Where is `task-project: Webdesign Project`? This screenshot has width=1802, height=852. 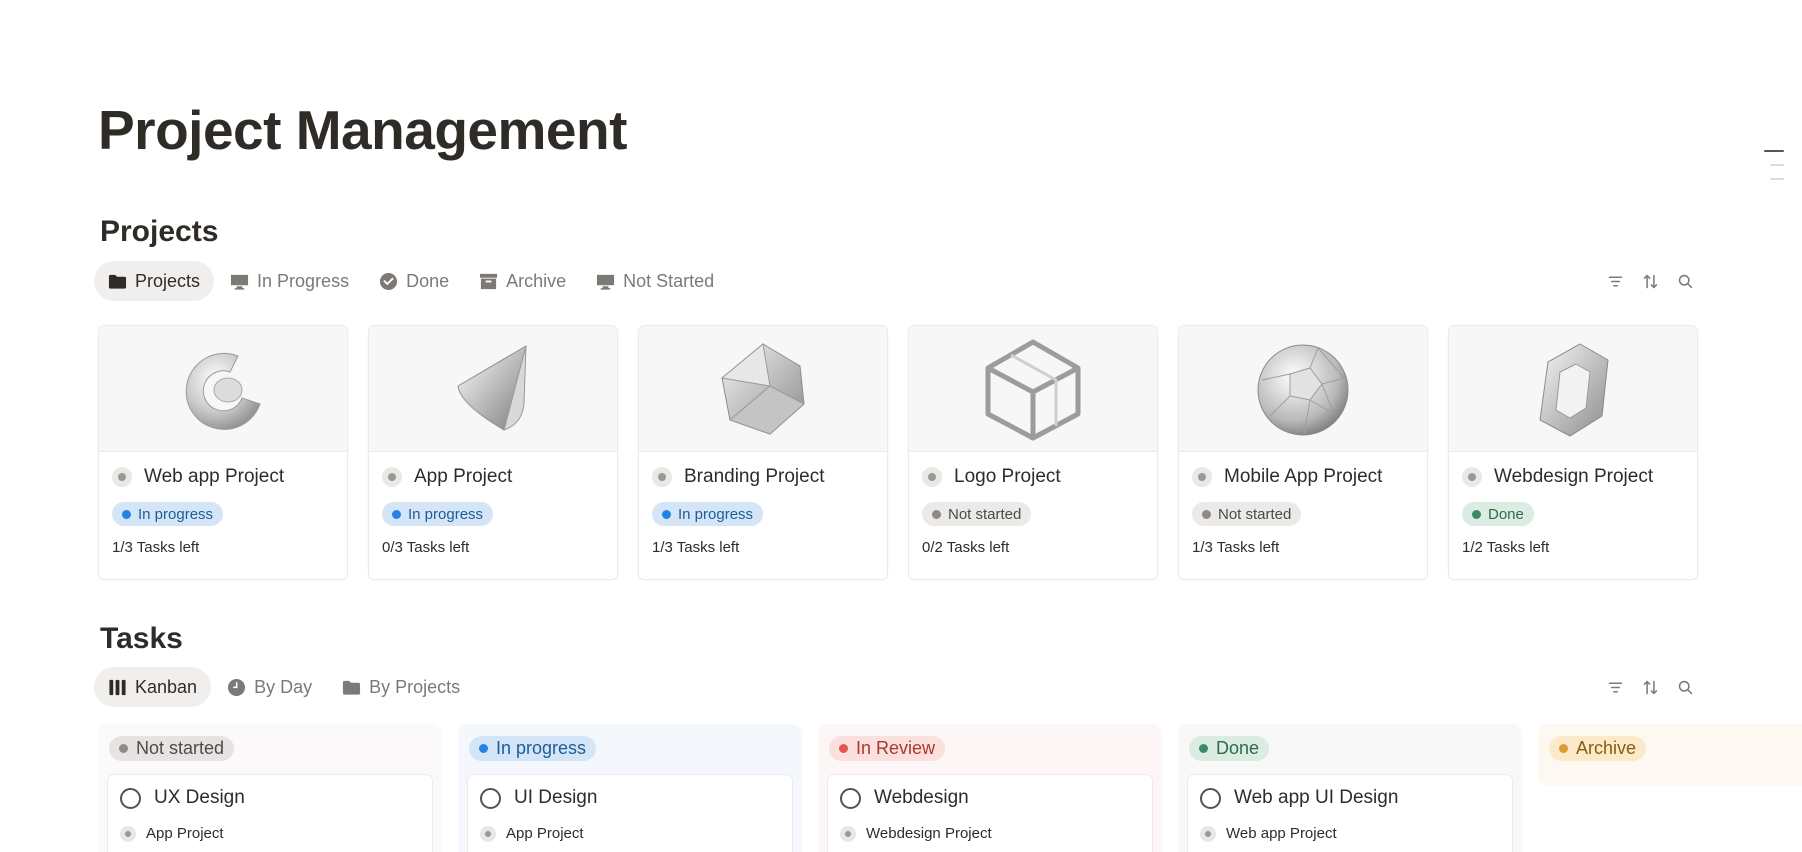
task-project: Webdesign Project is located at coordinates (929, 833).